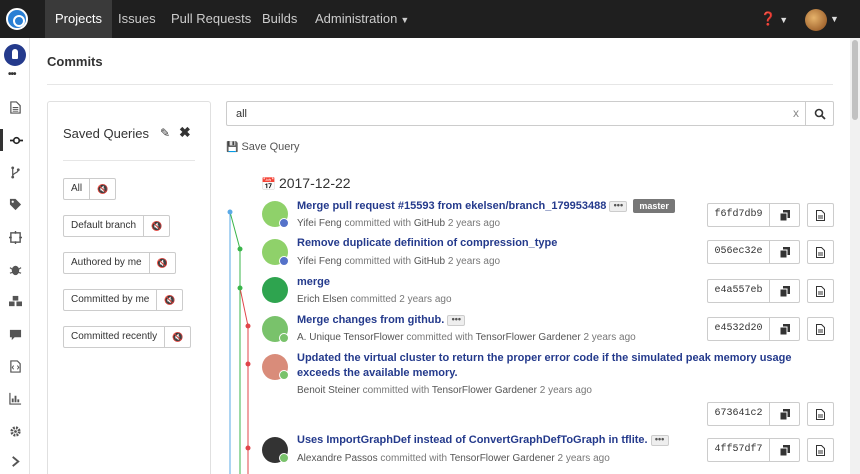 This screenshot has width=860, height=474. I want to click on commit-author: Benoit Steiner, so click(328, 390).